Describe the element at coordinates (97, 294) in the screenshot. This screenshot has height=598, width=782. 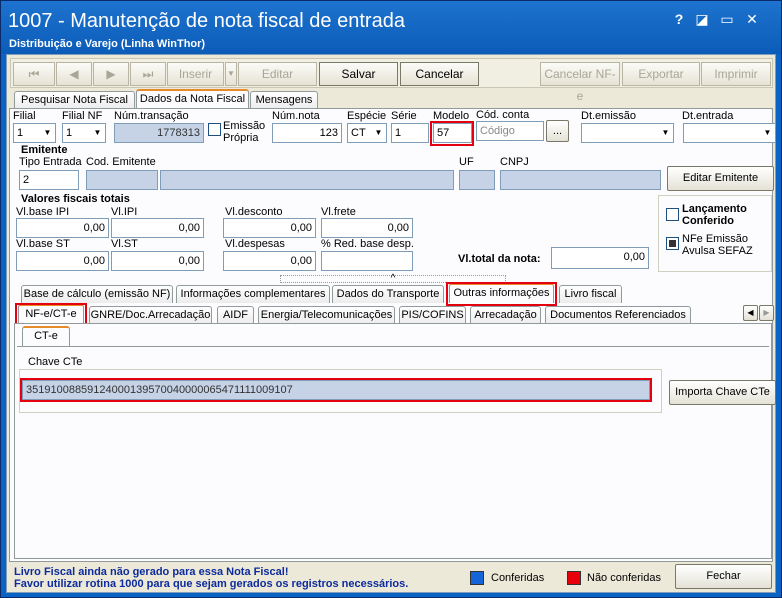
I see `tab-base-calculo: Base de cálculo (emissão NF)` at that location.